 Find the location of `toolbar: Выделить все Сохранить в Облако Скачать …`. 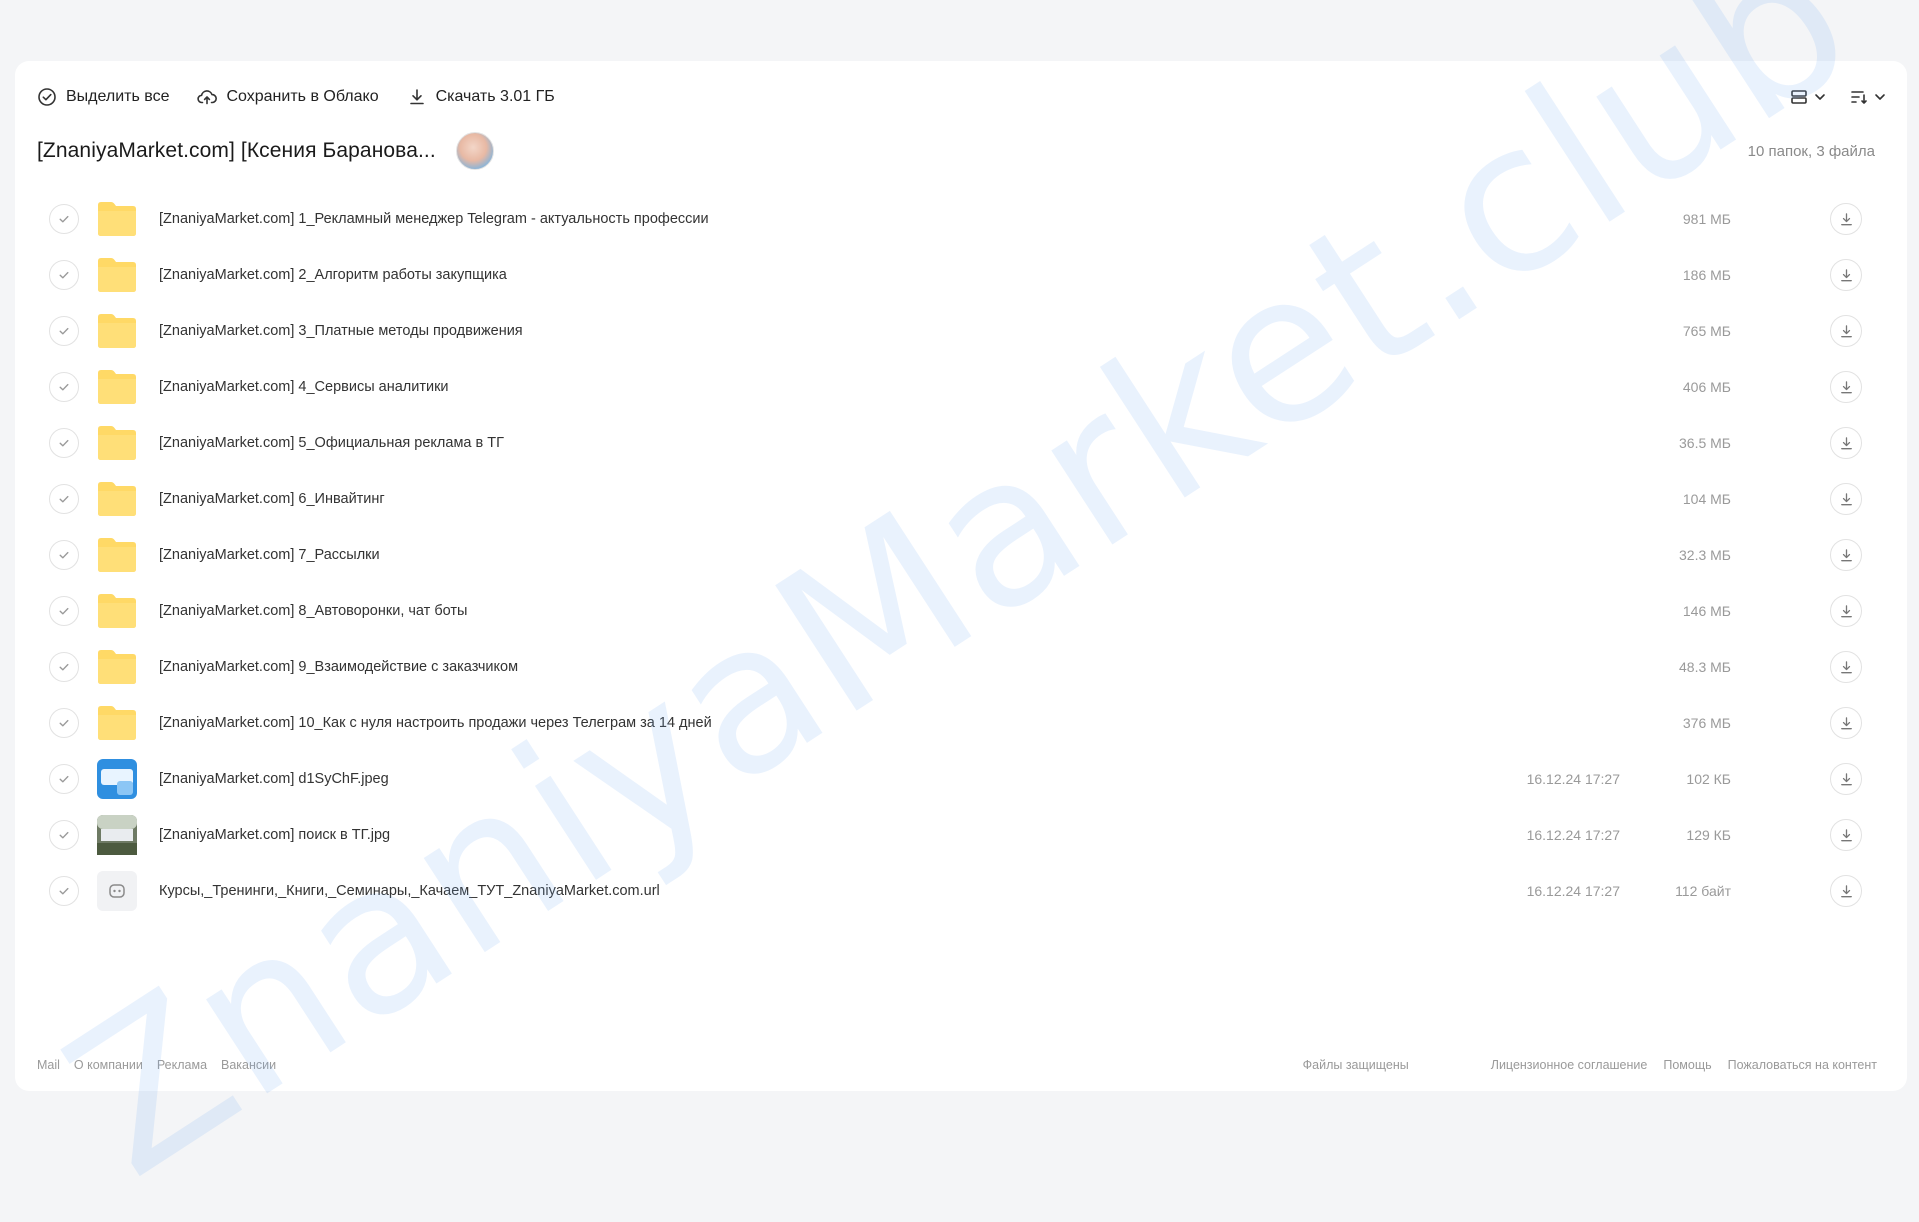

toolbar: Выделить все Сохранить в Облако Скачать … is located at coordinates (296, 97).